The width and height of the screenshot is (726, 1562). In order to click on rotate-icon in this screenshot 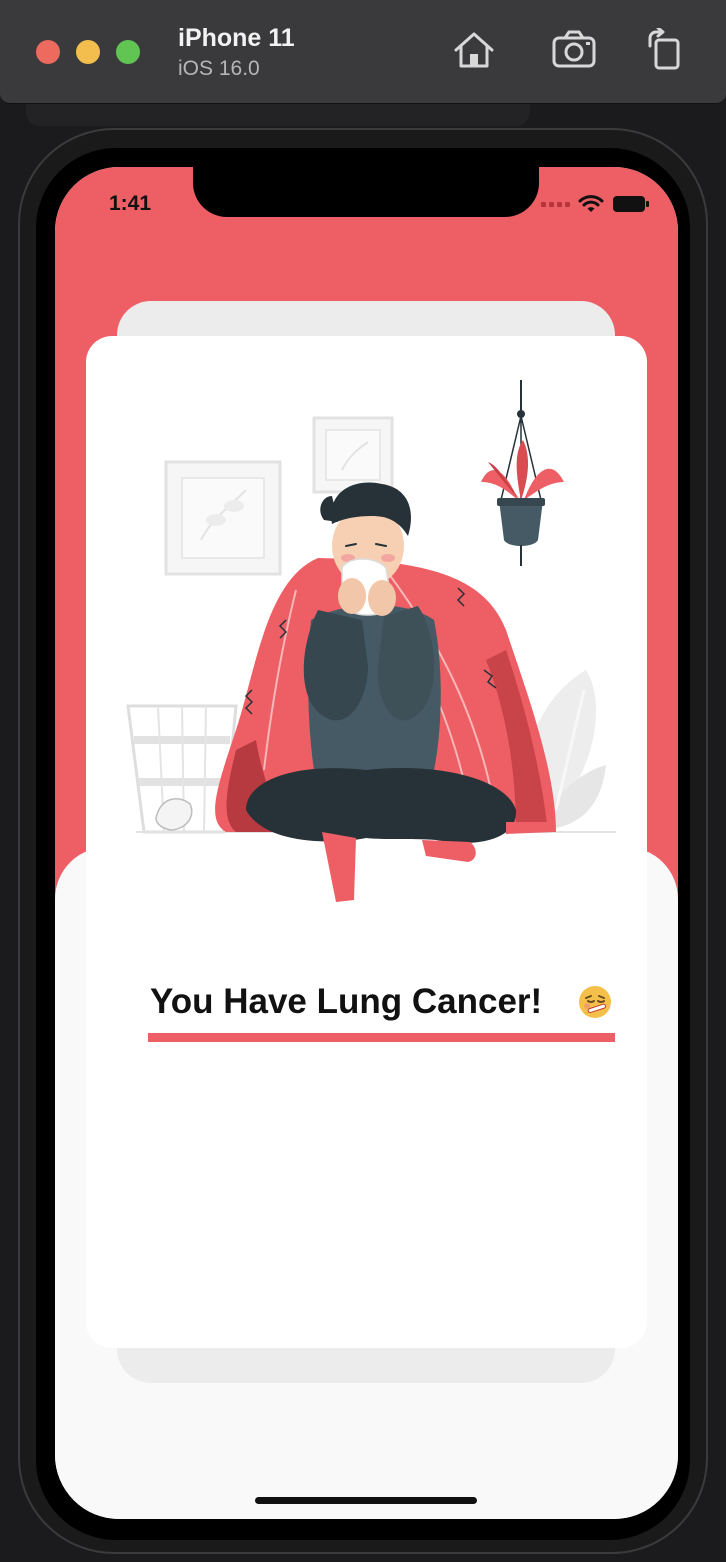, I will do `click(664, 48)`.